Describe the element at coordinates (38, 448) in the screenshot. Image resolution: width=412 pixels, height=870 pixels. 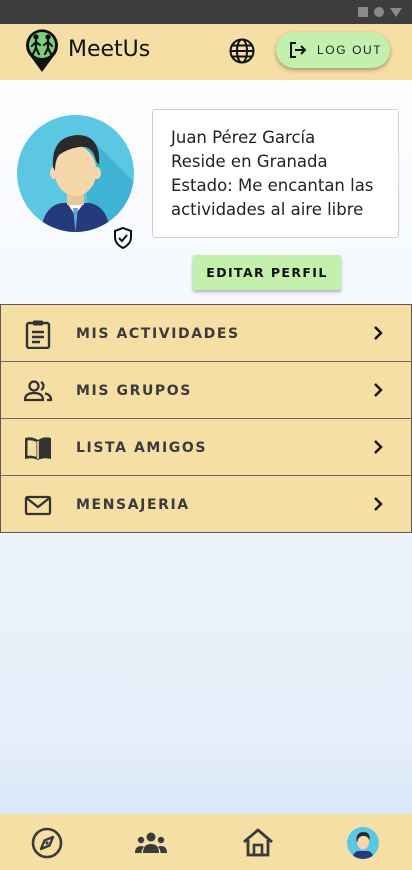
I see `book-icon` at that location.